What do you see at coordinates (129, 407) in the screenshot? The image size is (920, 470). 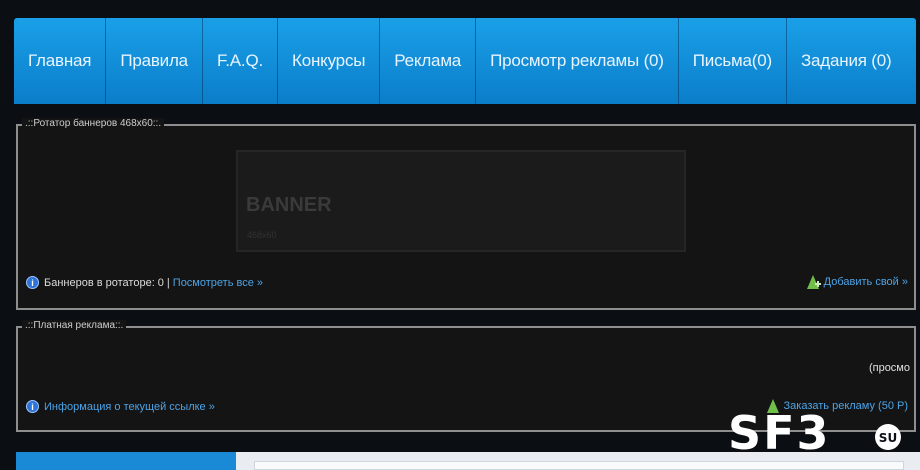 I see `current-link-info: Информация о текущей ссылке »` at bounding box center [129, 407].